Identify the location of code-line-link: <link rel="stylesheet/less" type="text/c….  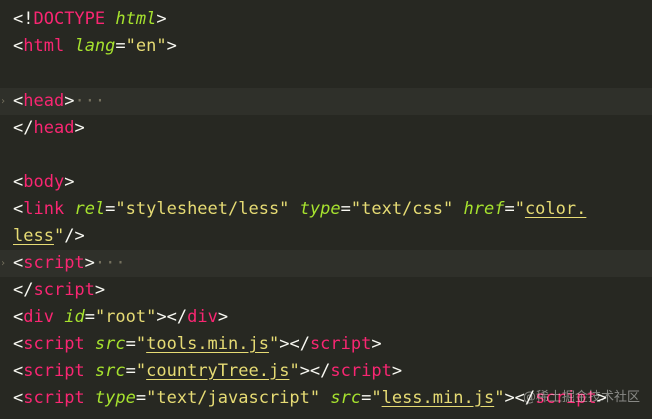
(300, 209).